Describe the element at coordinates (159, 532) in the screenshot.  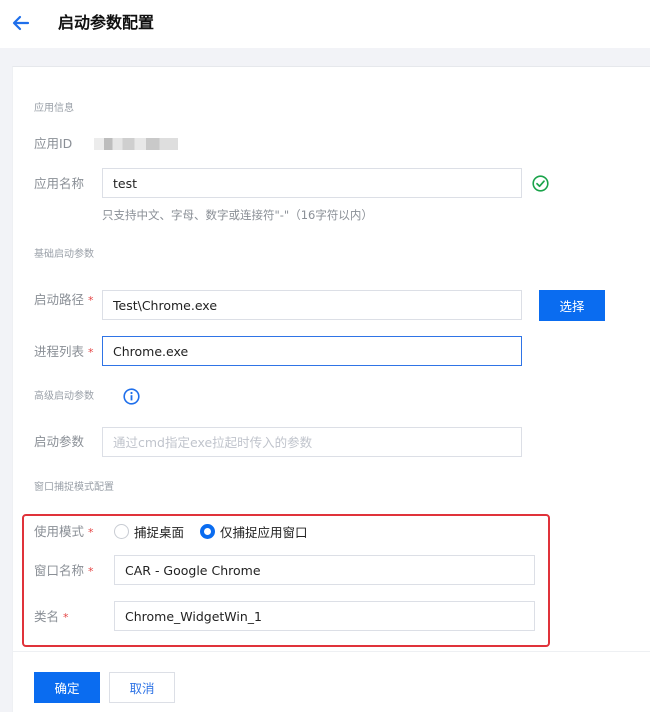
I see `radio-capture-desktop-label: 捕捉桌面` at that location.